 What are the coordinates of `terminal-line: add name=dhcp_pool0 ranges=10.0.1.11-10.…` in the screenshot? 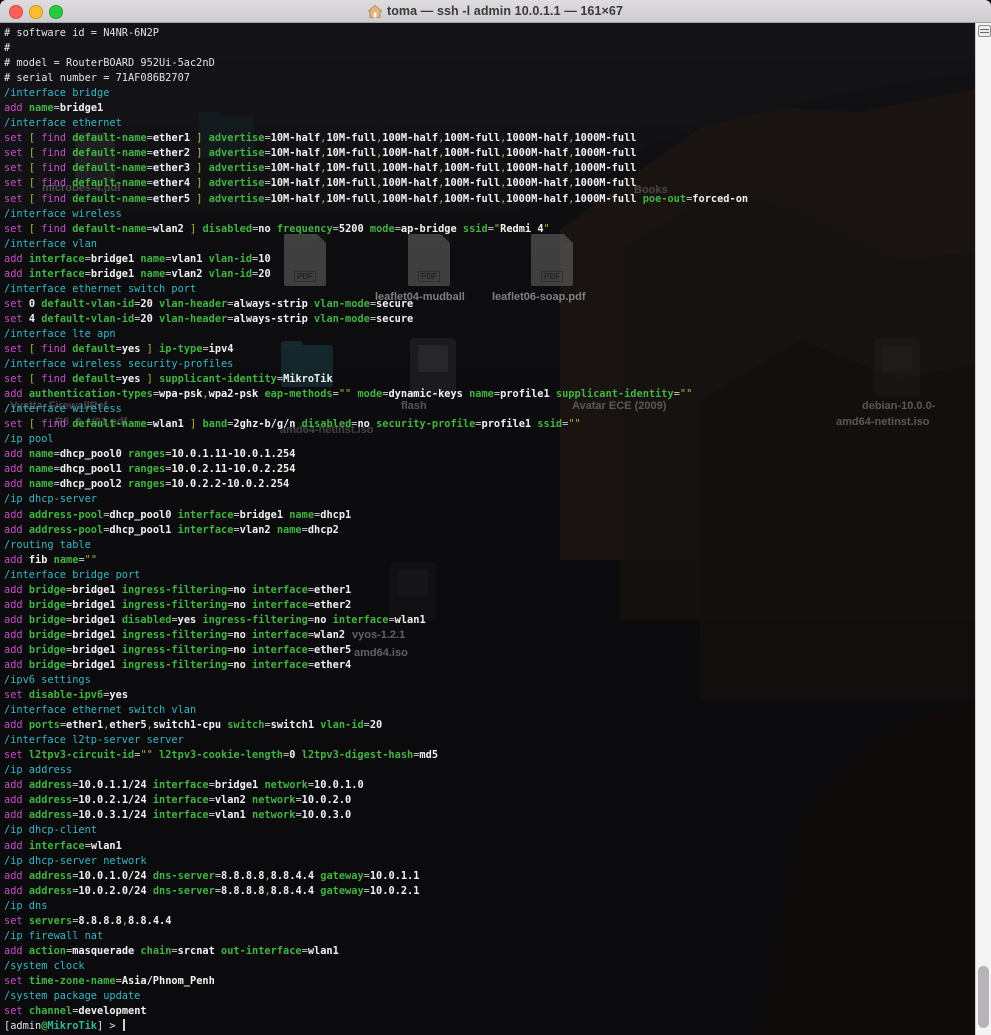 It's located at (150, 454).